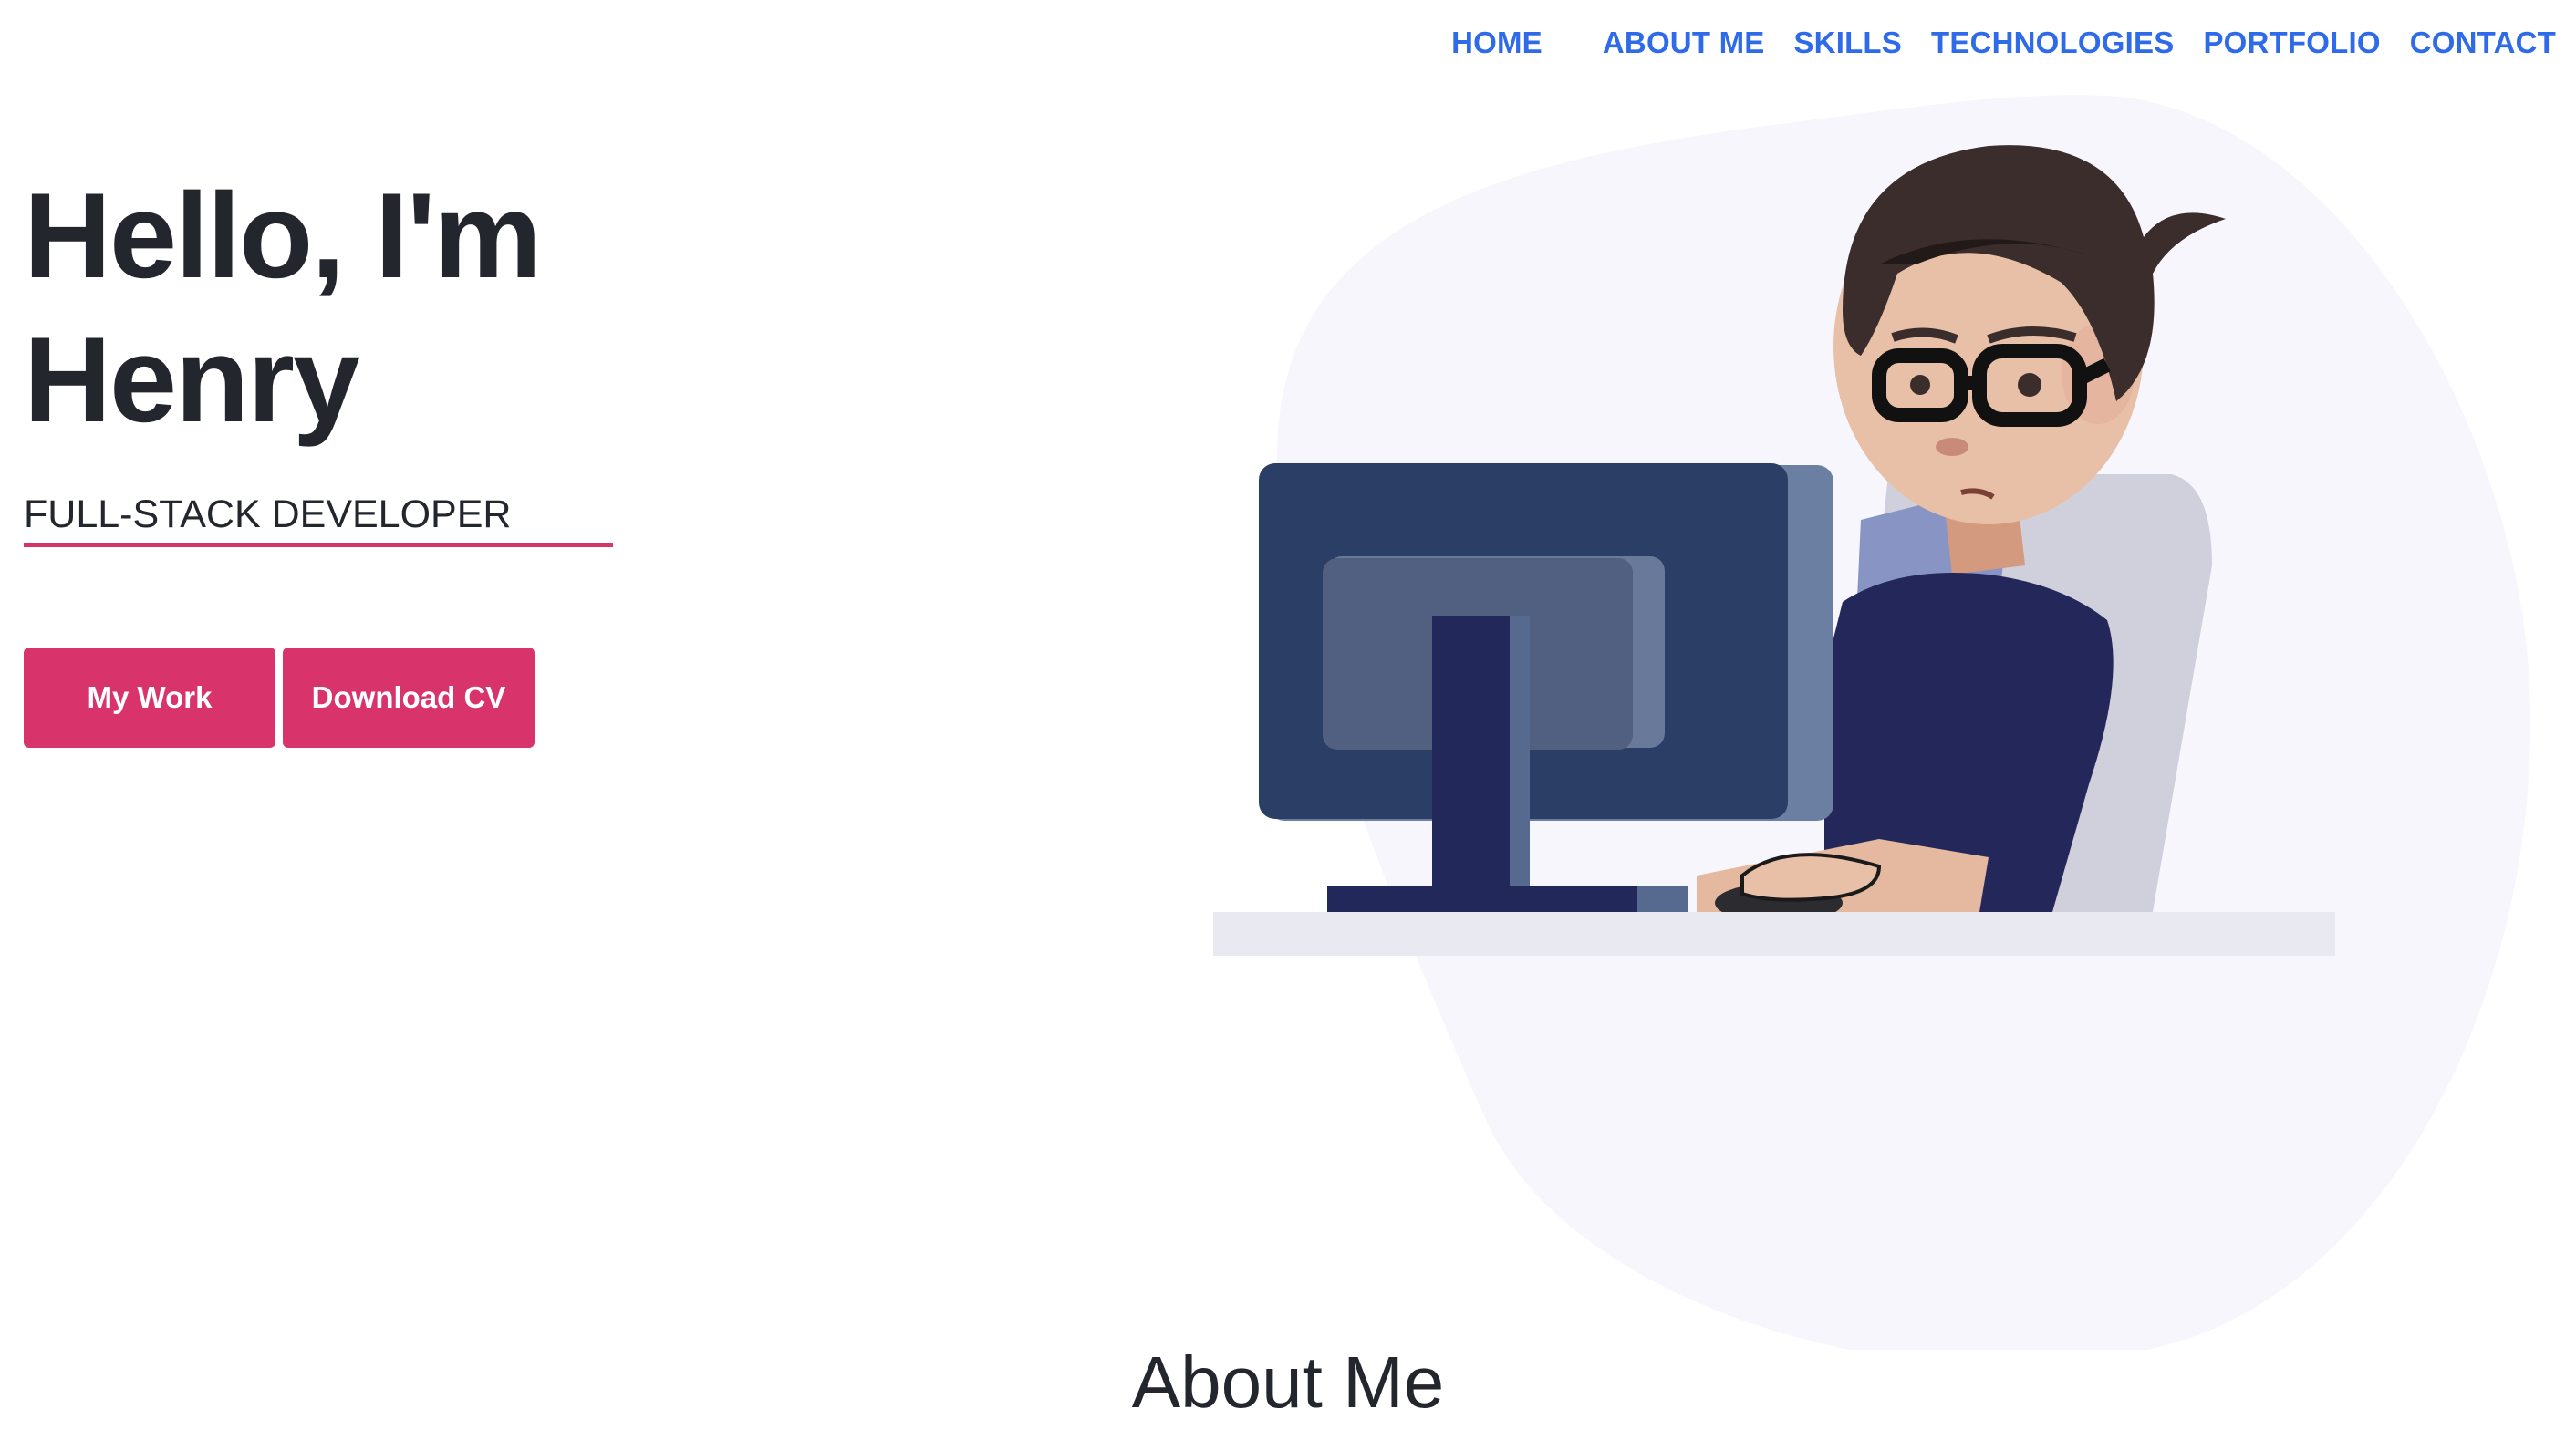 The image size is (2576, 1430). I want to click on nav-home-link: HOME, so click(1496, 43).